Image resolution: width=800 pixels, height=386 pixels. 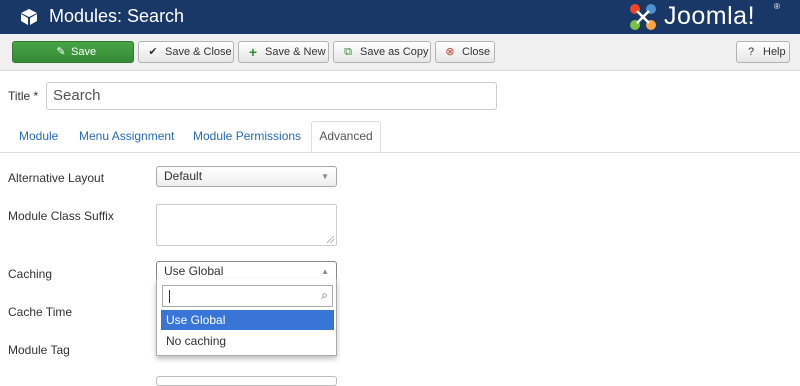 I want to click on page-title: Modules: Search, so click(x=117, y=16).